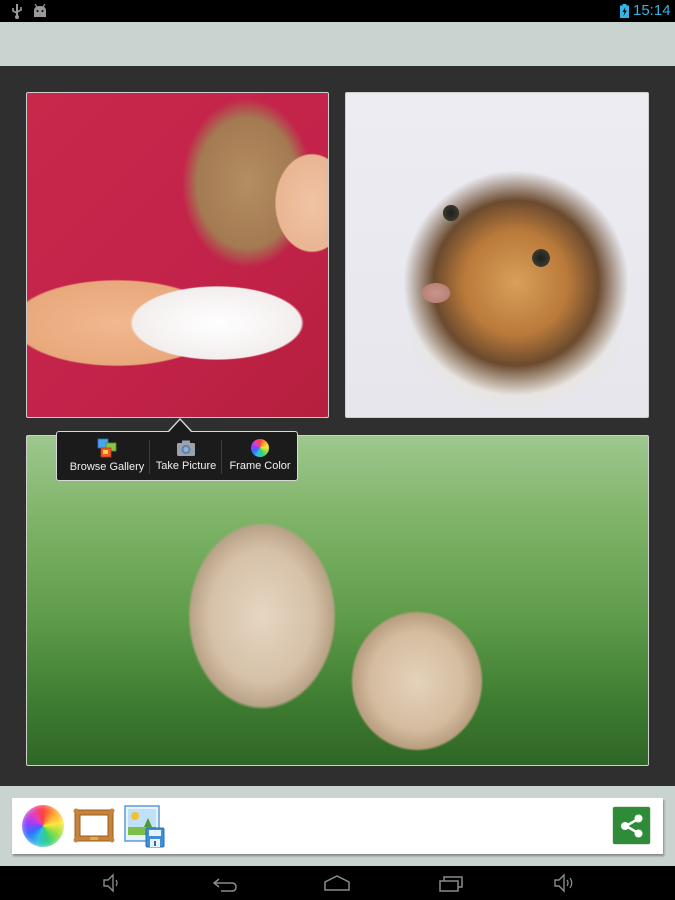  What do you see at coordinates (337, 11) in the screenshot?
I see `status-bar: 15:14` at bounding box center [337, 11].